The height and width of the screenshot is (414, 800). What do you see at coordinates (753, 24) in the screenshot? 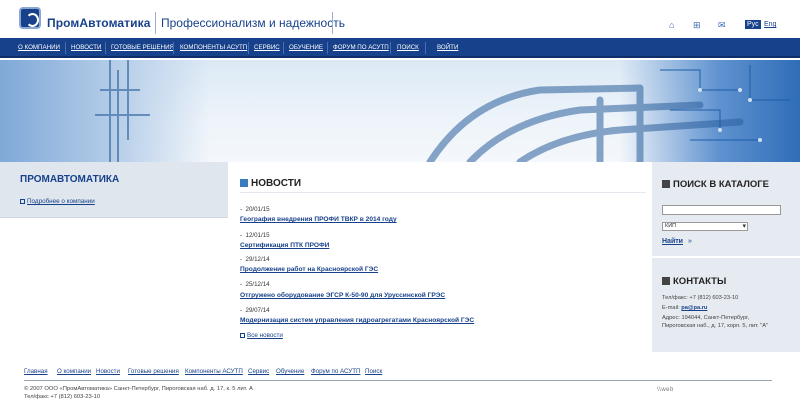
I see `lang-ru-button: Рус` at bounding box center [753, 24].